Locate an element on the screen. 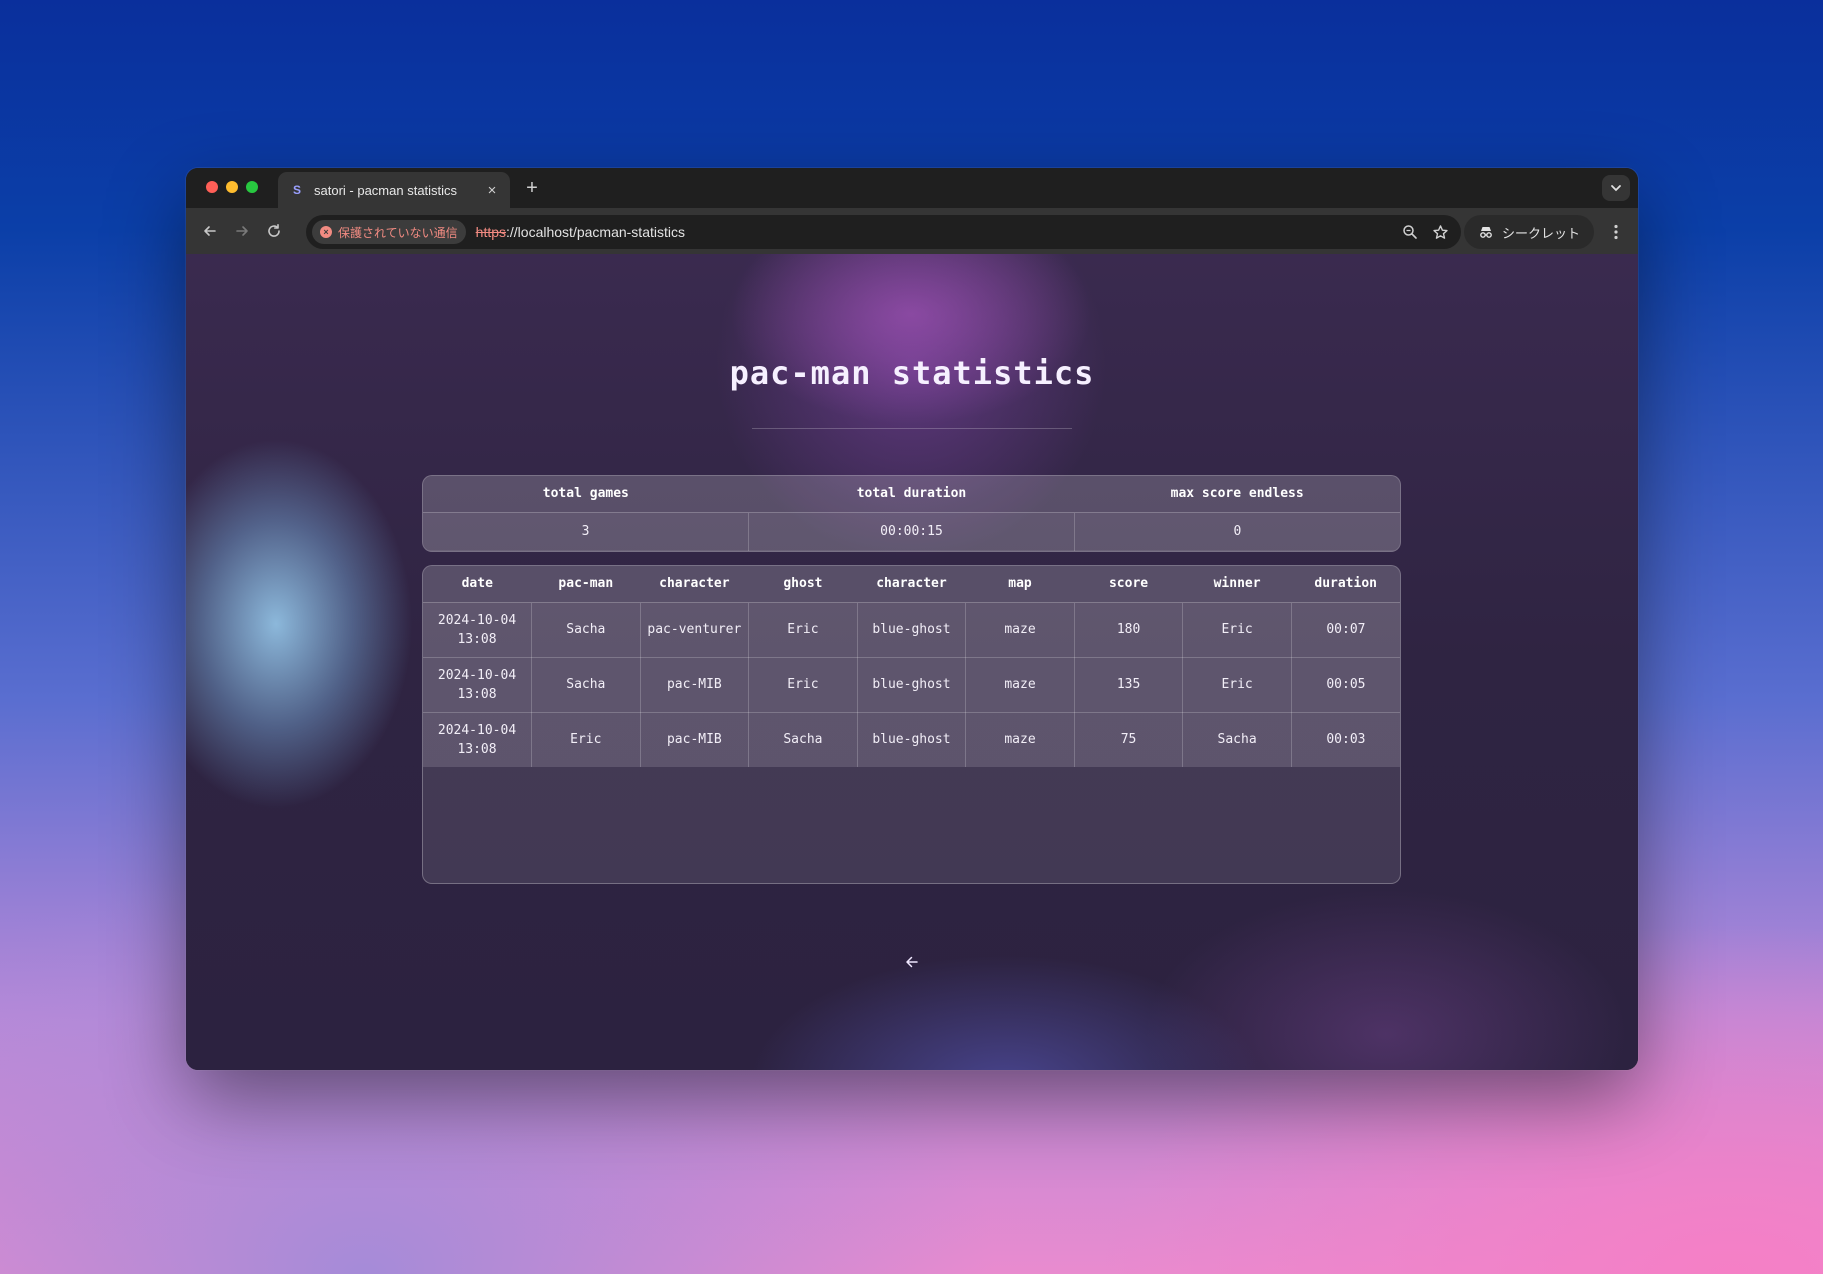 This screenshot has height=1274, width=1823. page-back-button is located at coordinates (912, 962).